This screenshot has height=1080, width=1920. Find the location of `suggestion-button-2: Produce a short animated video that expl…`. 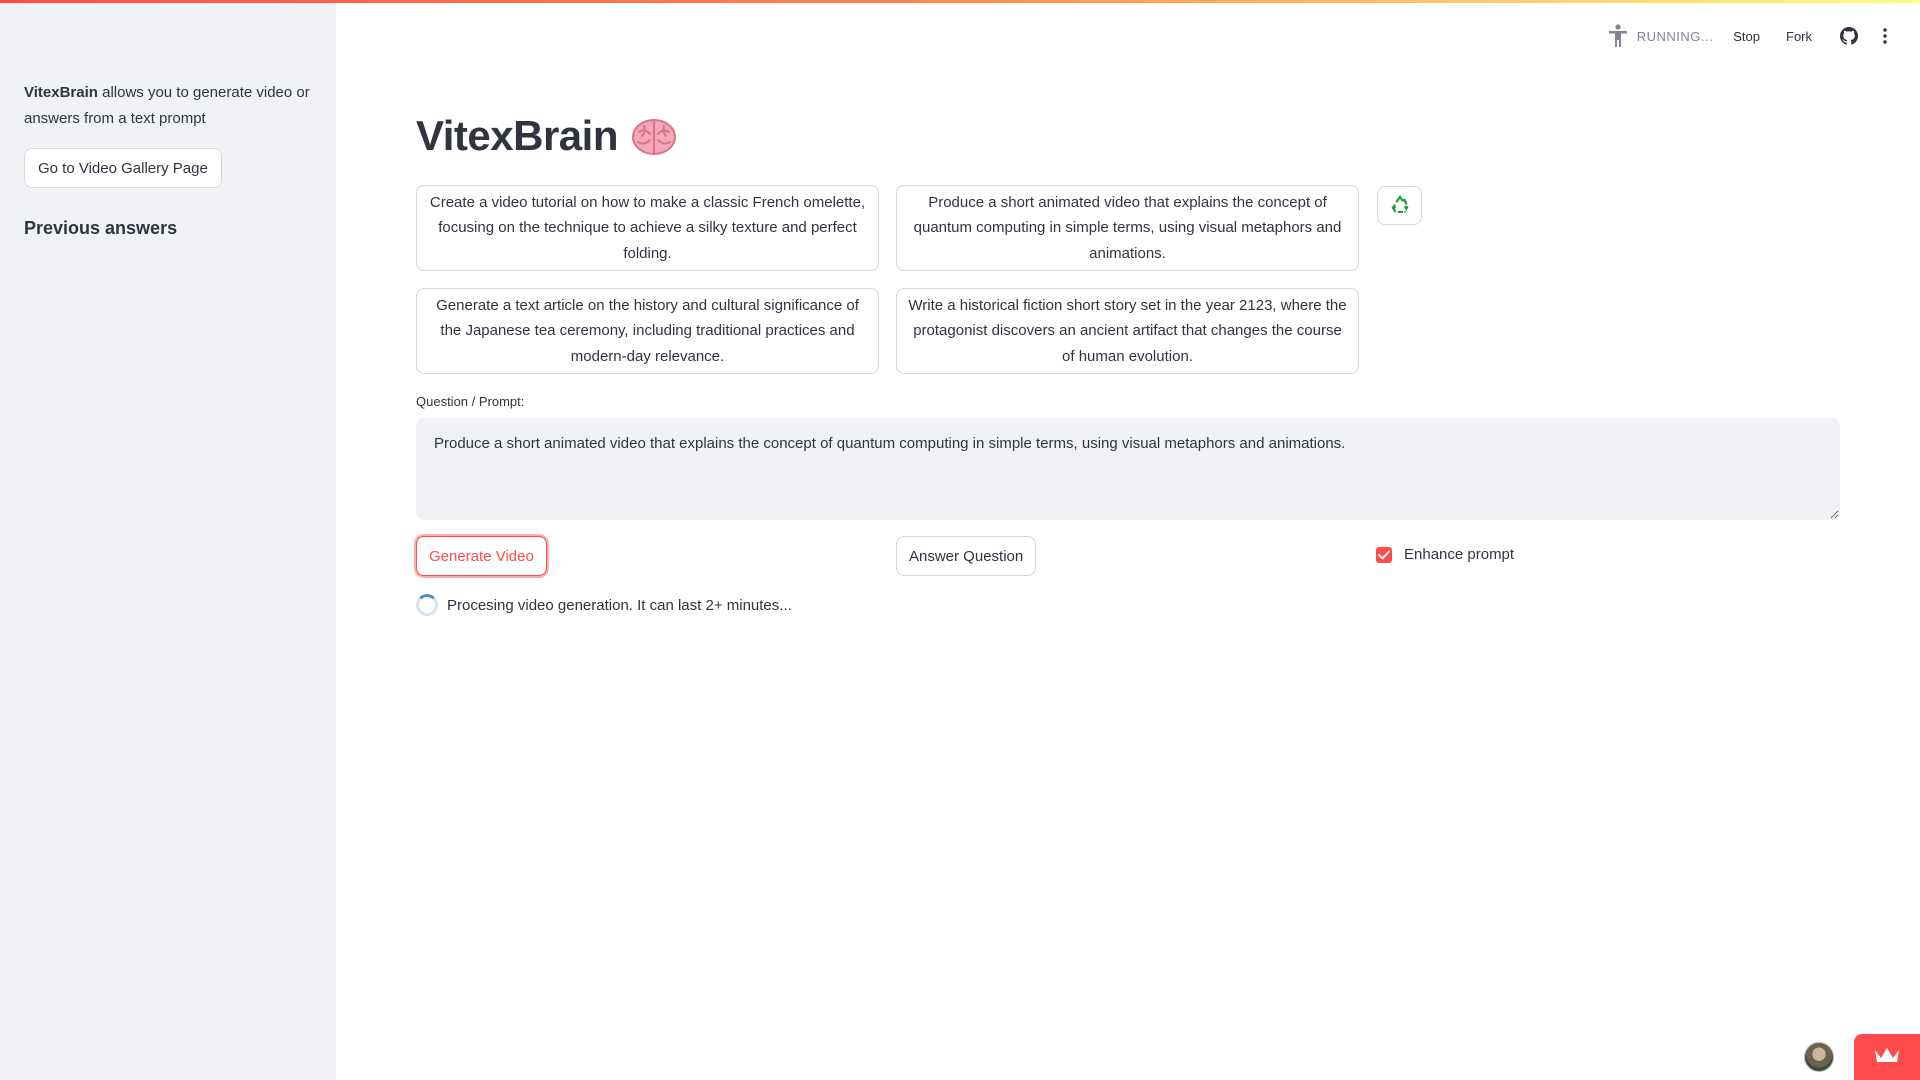

suggestion-button-2: Produce a short animated video that expl… is located at coordinates (1127, 228).